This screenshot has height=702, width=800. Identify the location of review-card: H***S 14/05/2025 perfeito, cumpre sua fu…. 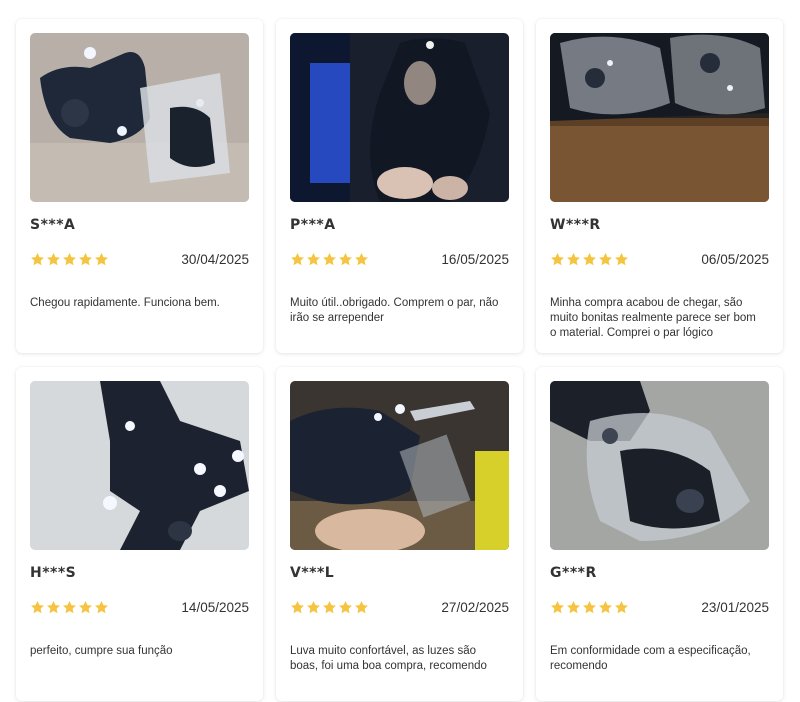
(139, 534).